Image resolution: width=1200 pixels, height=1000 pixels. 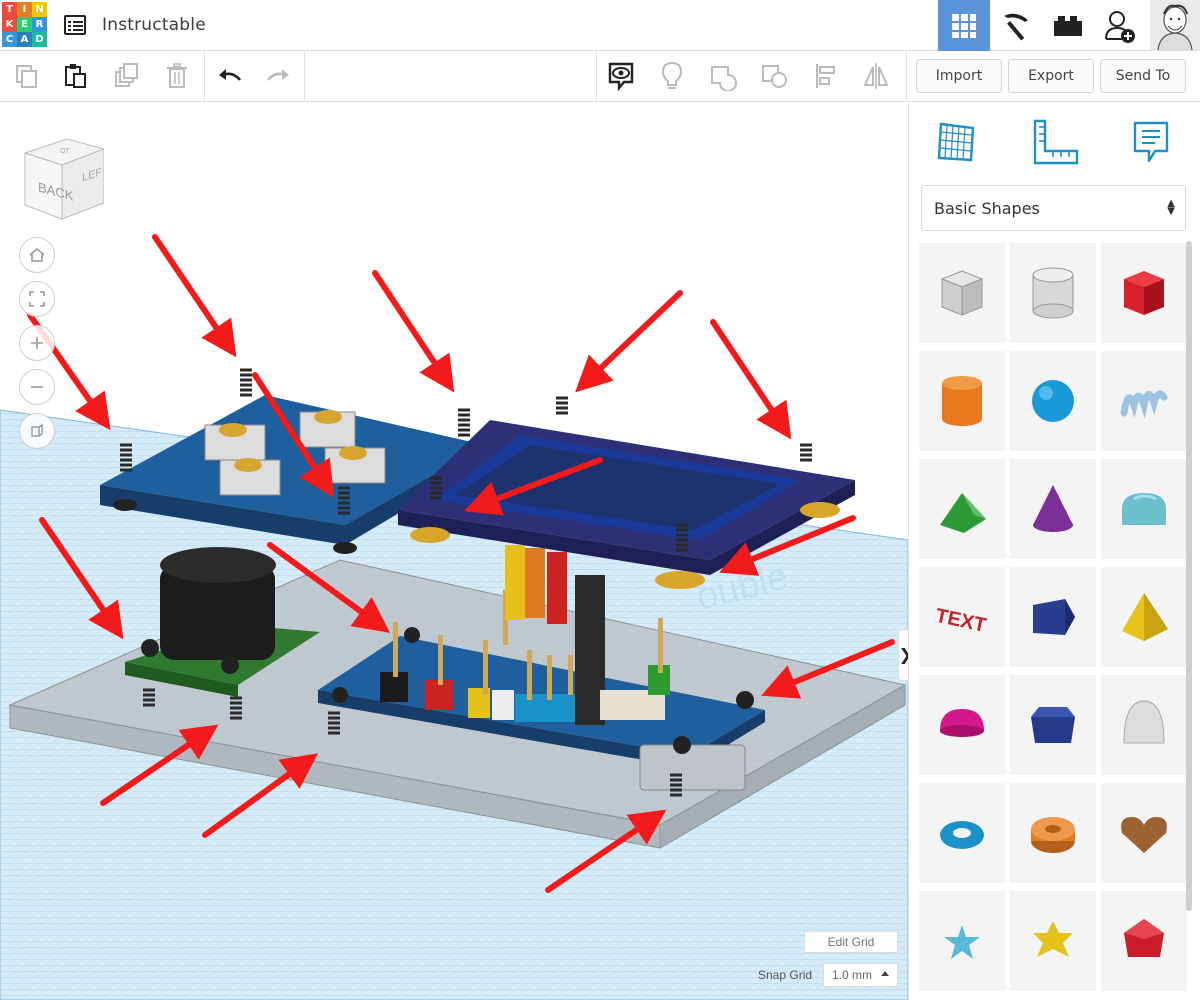 I want to click on shape-tile-heart, so click(x=1144, y=833).